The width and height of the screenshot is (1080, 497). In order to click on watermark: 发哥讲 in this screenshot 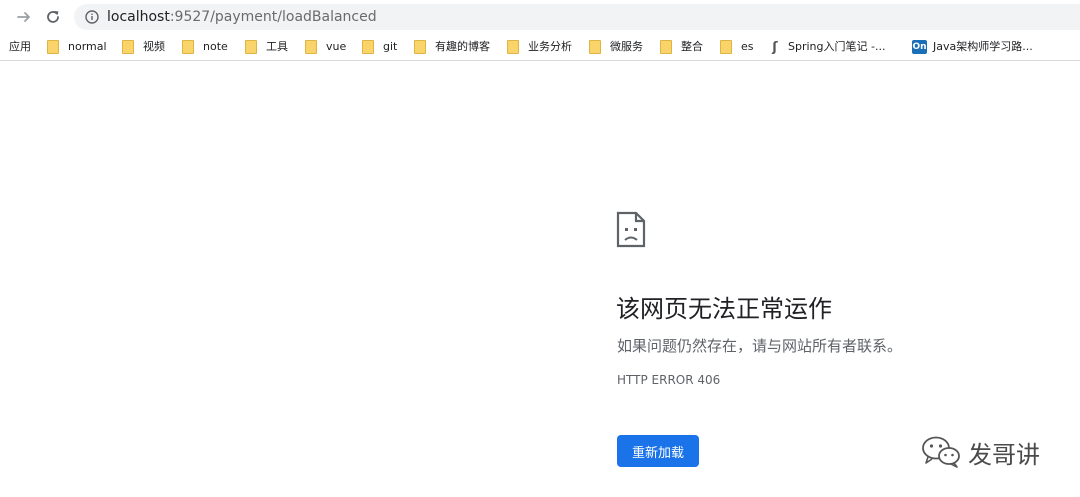, I will do `click(980, 452)`.